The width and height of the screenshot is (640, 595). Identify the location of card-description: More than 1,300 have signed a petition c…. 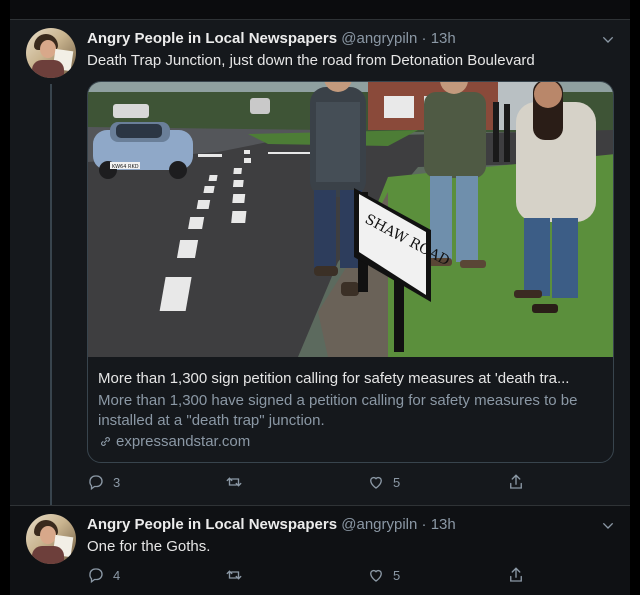
(338, 410).